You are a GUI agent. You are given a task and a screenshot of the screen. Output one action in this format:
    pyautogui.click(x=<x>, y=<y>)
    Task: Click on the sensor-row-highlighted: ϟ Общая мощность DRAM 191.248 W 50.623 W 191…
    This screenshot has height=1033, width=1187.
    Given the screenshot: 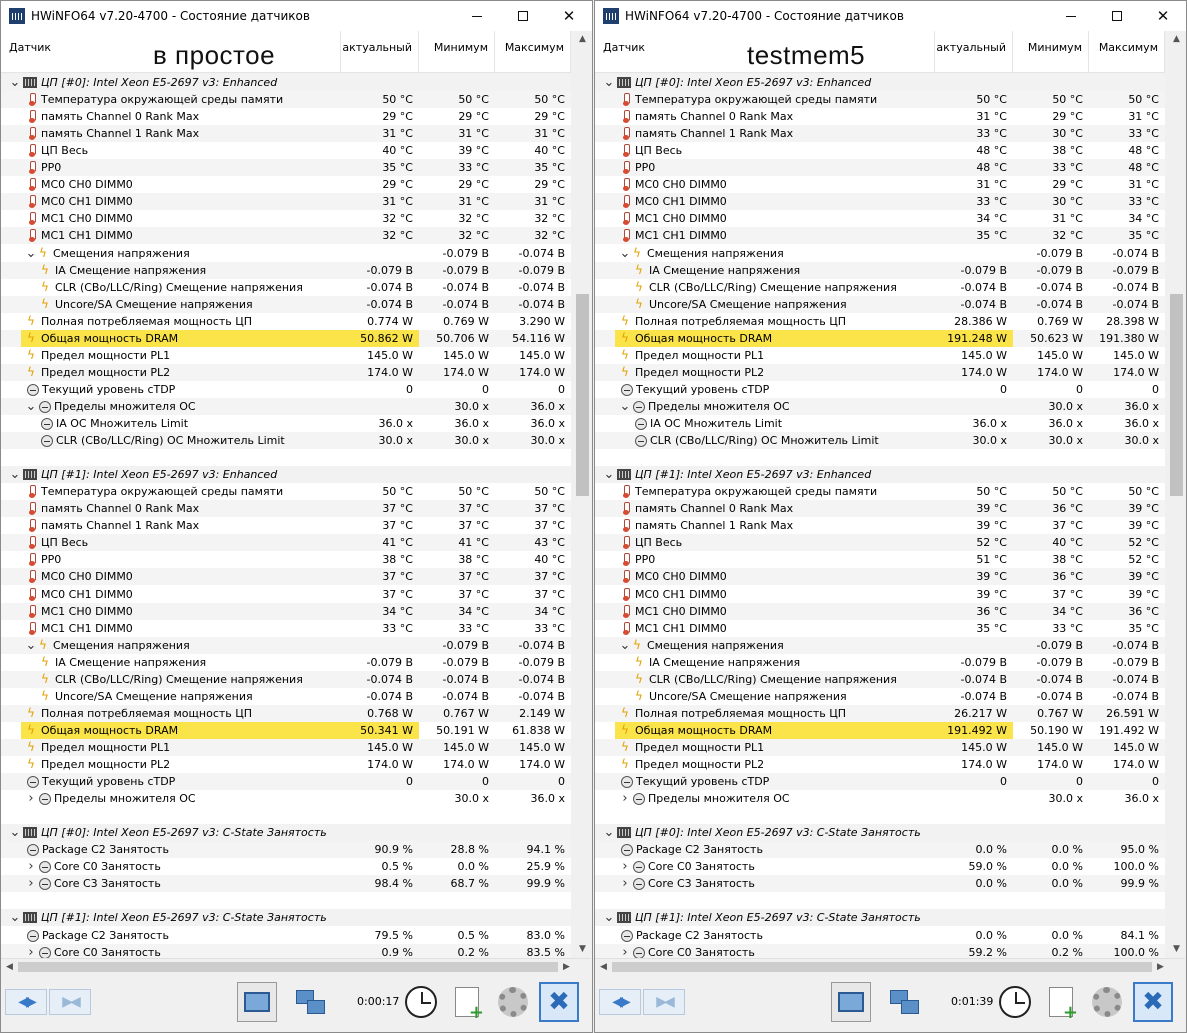 What is the action you would take?
    pyautogui.click(x=880, y=338)
    